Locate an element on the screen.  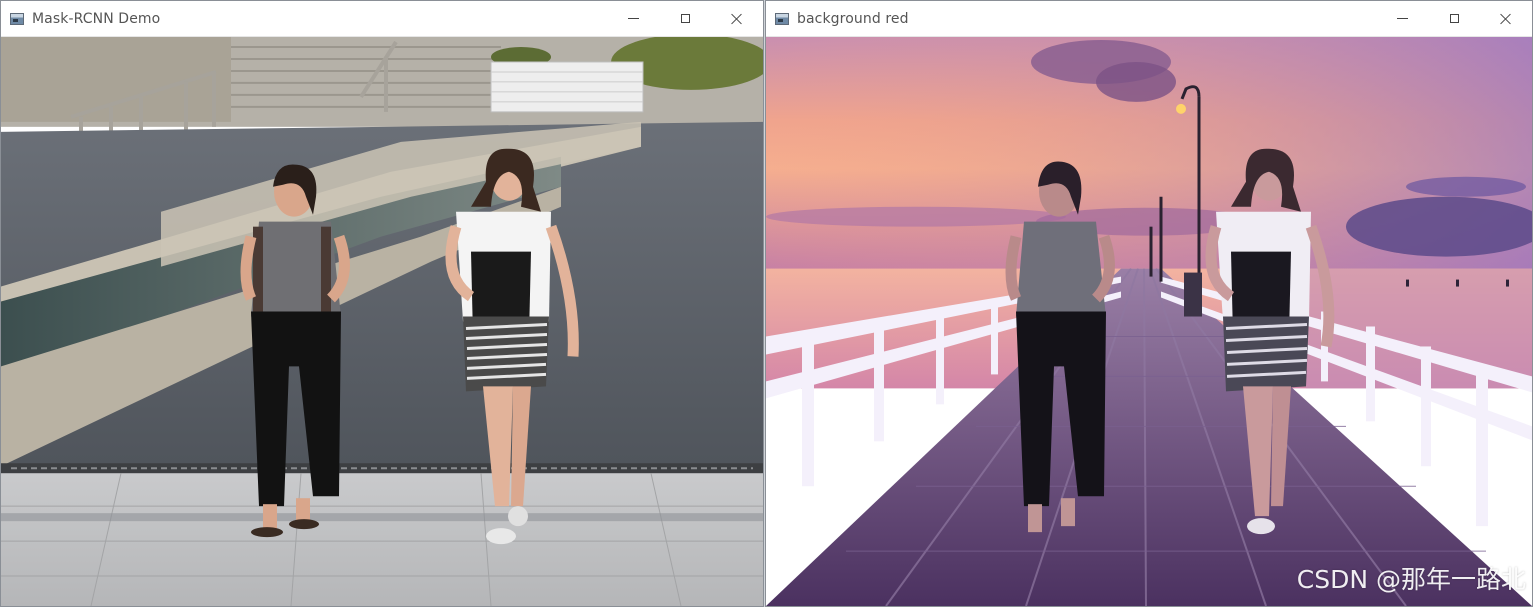
window-title: Mask-RCNN Demo is located at coordinates (96, 18).